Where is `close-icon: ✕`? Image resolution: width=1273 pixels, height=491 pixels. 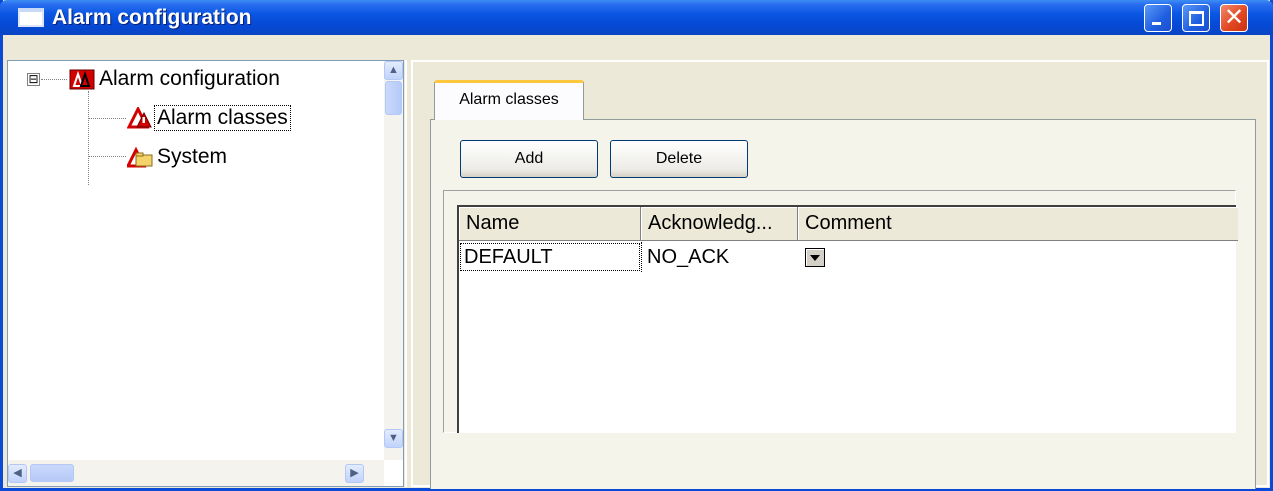
close-icon: ✕ is located at coordinates (1234, 17).